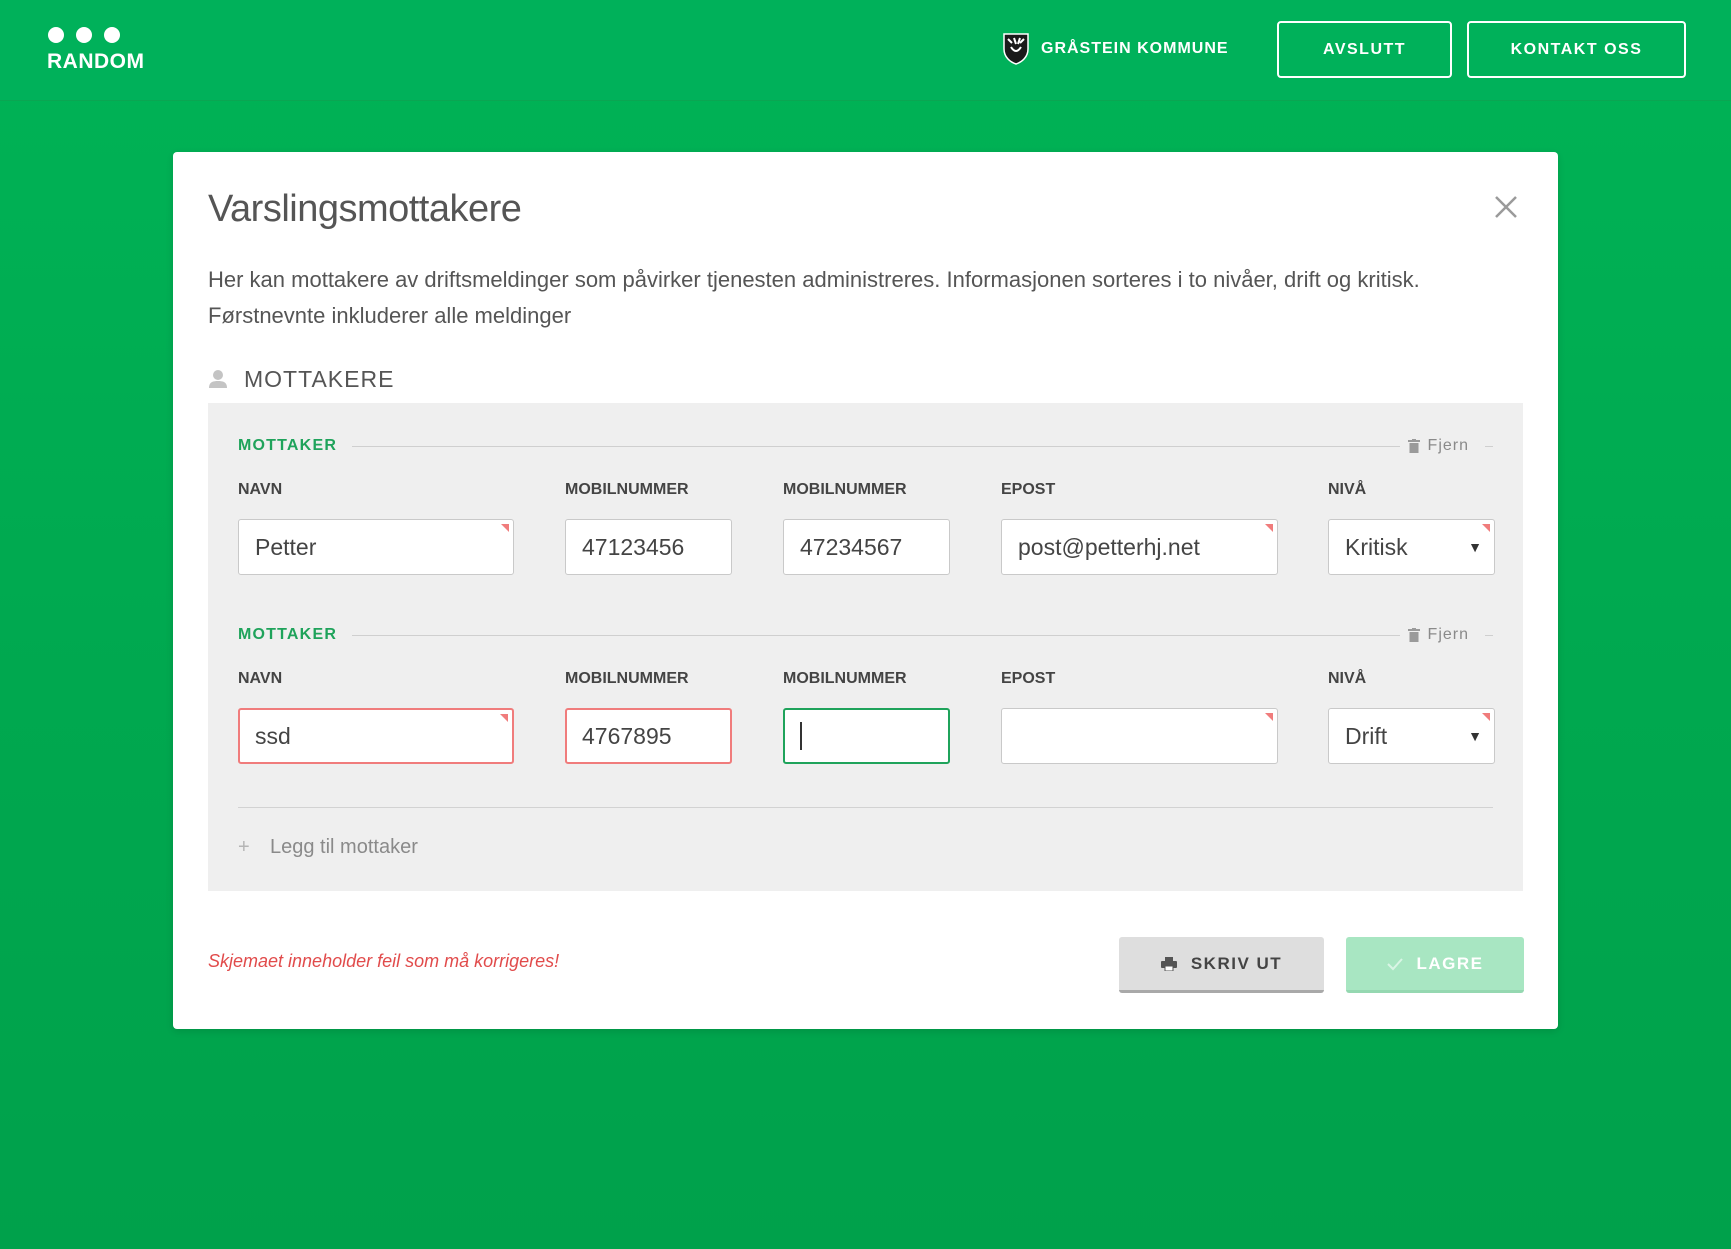 The image size is (1731, 1249). I want to click on navn-value: ssd, so click(273, 735).